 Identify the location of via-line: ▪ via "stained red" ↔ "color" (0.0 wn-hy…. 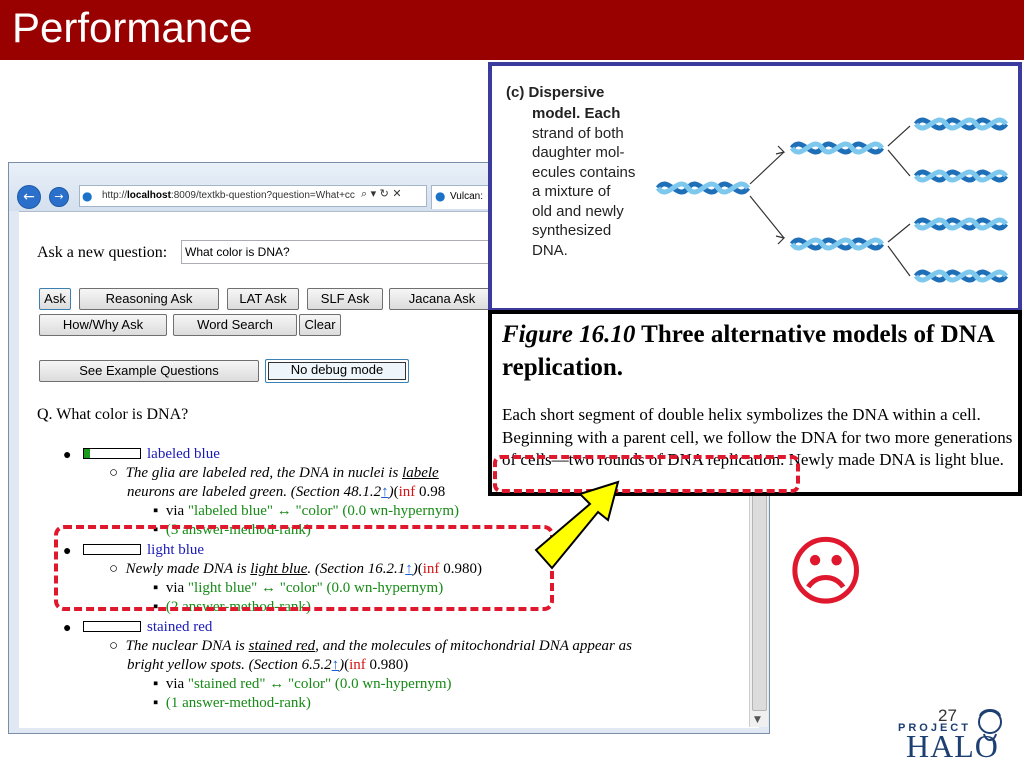
(302, 684).